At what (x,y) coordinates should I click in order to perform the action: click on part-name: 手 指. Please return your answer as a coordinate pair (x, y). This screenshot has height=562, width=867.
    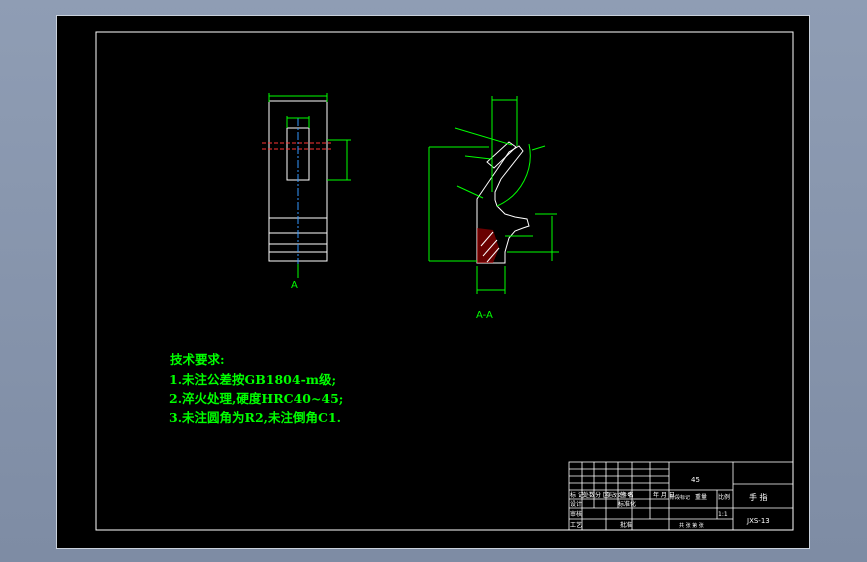
    Looking at the image, I should click on (758, 497).